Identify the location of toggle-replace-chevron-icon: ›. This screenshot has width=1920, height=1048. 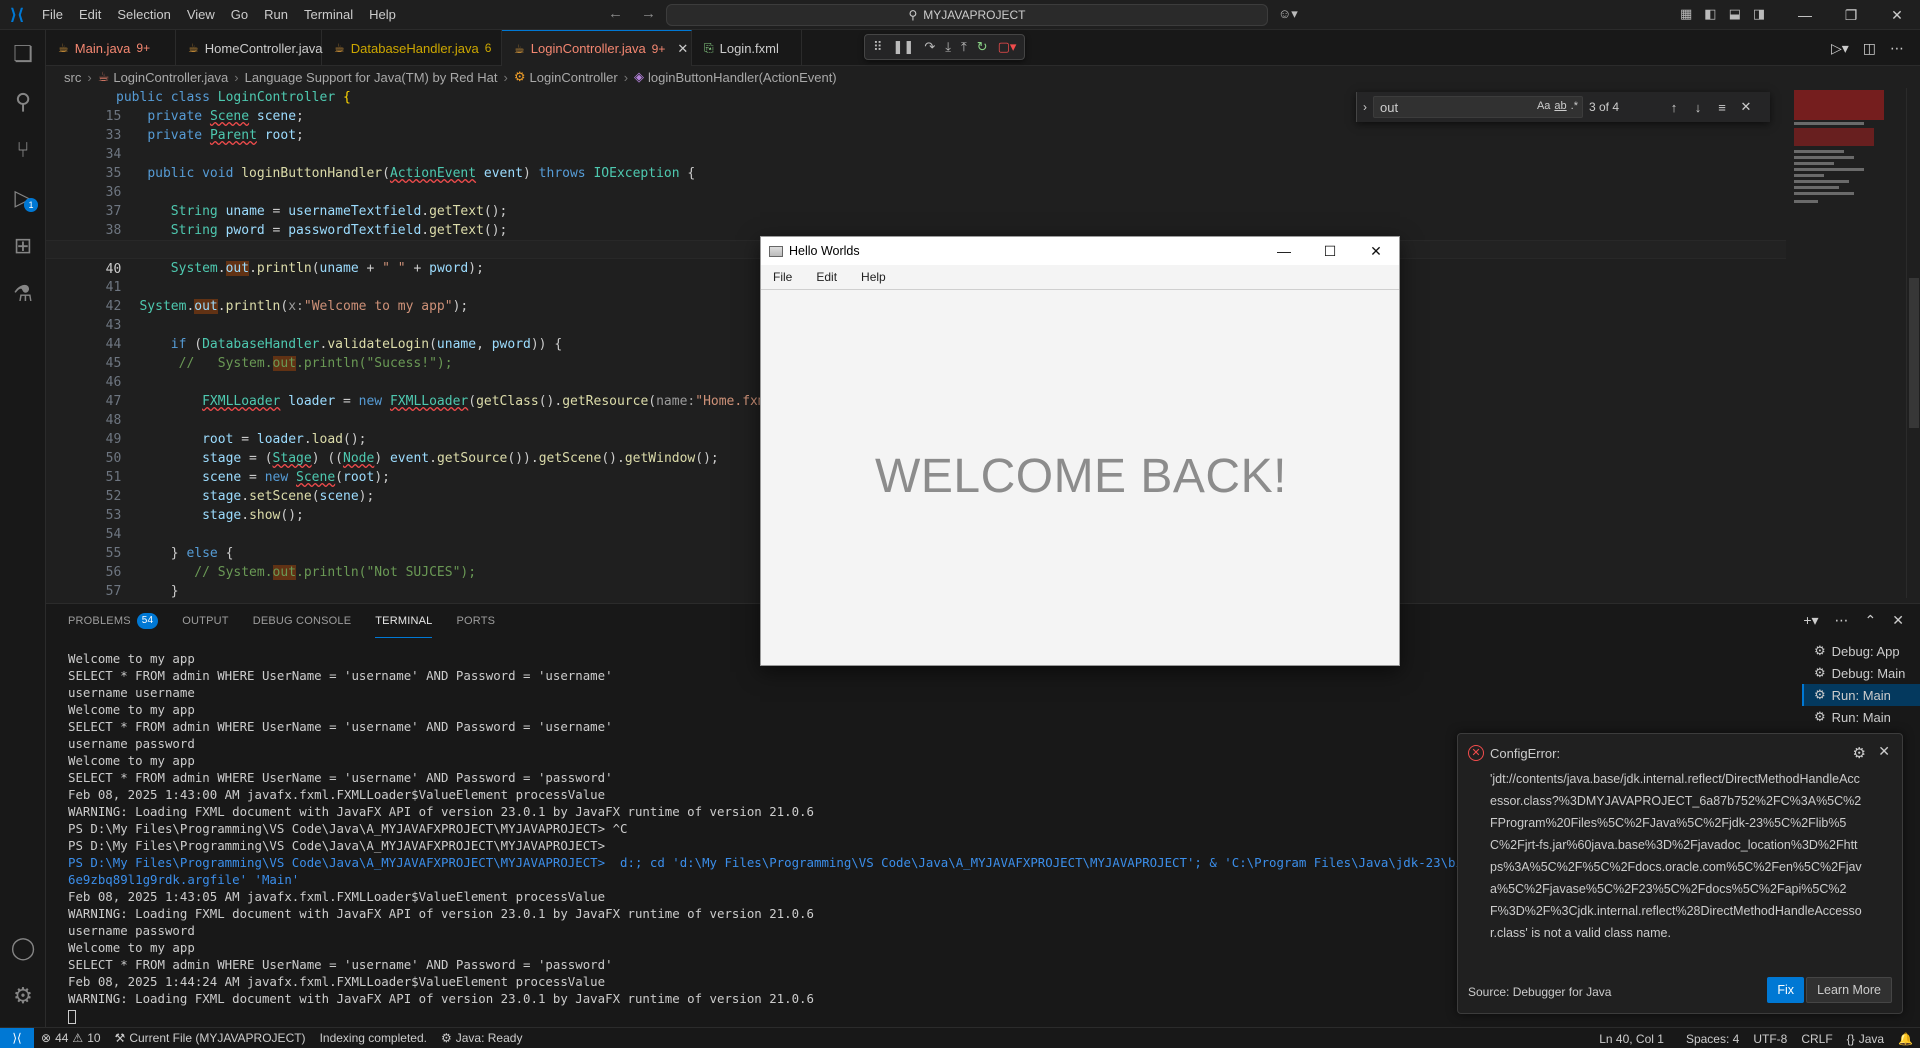
(1365, 107).